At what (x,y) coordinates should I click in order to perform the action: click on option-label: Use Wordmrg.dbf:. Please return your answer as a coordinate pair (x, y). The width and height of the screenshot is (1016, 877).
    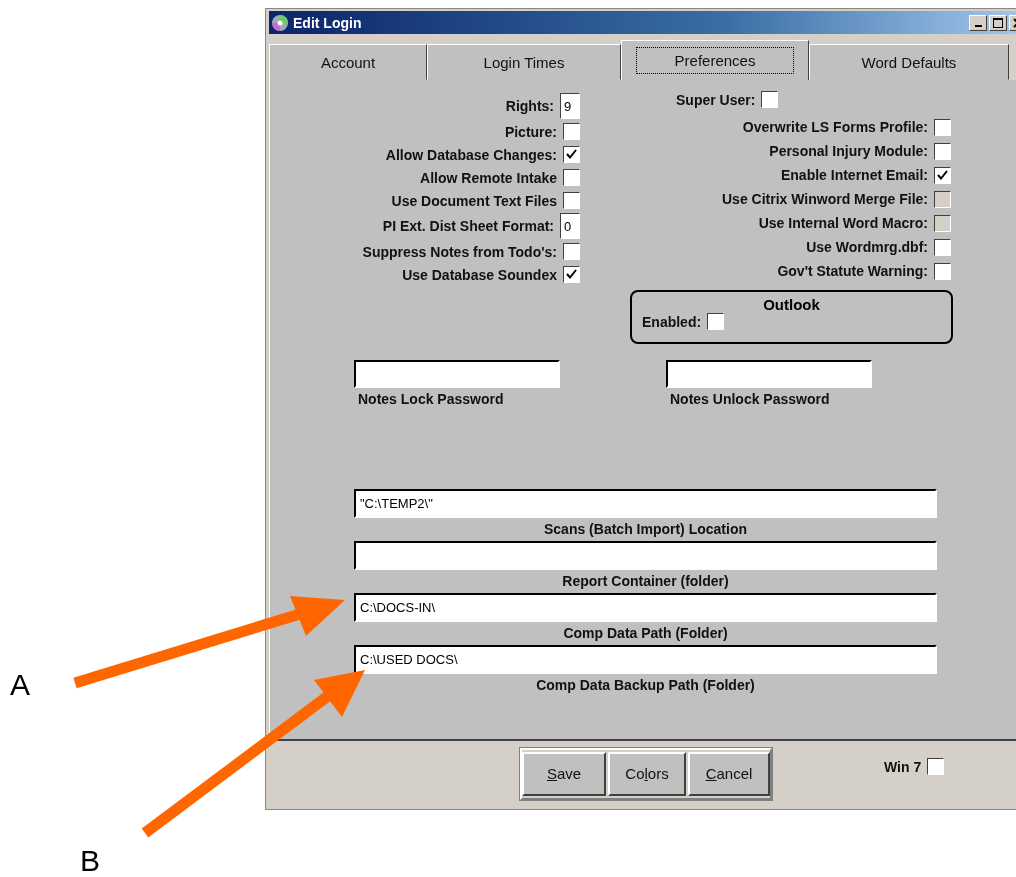
    Looking at the image, I should click on (867, 247).